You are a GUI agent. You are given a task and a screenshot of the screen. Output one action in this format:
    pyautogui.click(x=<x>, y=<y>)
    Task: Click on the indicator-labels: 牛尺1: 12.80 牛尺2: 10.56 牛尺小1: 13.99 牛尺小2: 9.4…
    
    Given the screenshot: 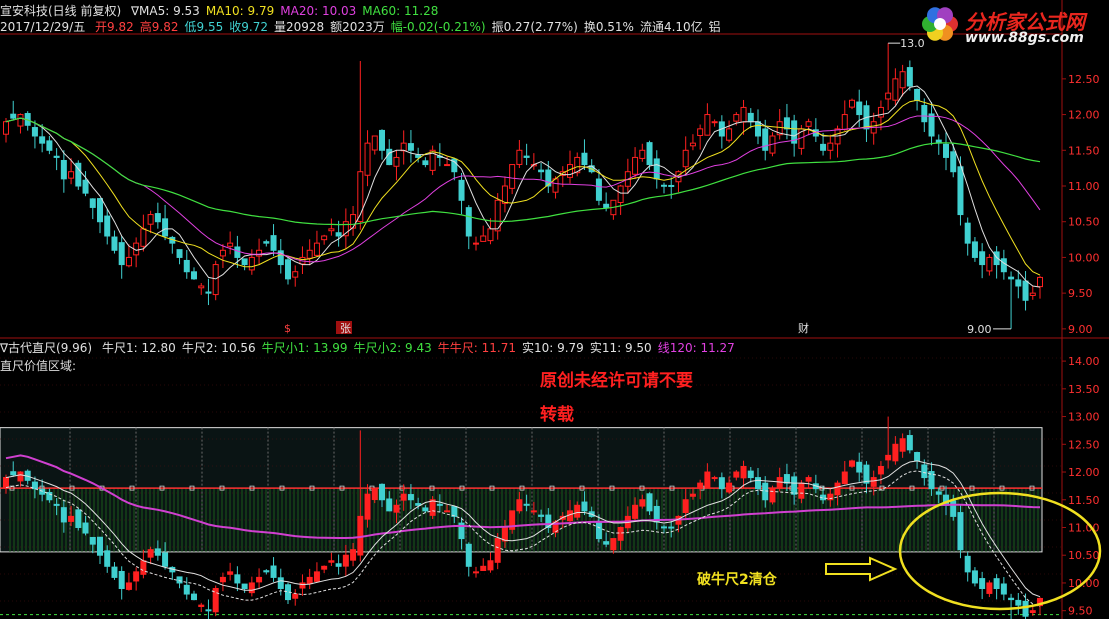 What is the action you would take?
    pyautogui.click(x=421, y=348)
    